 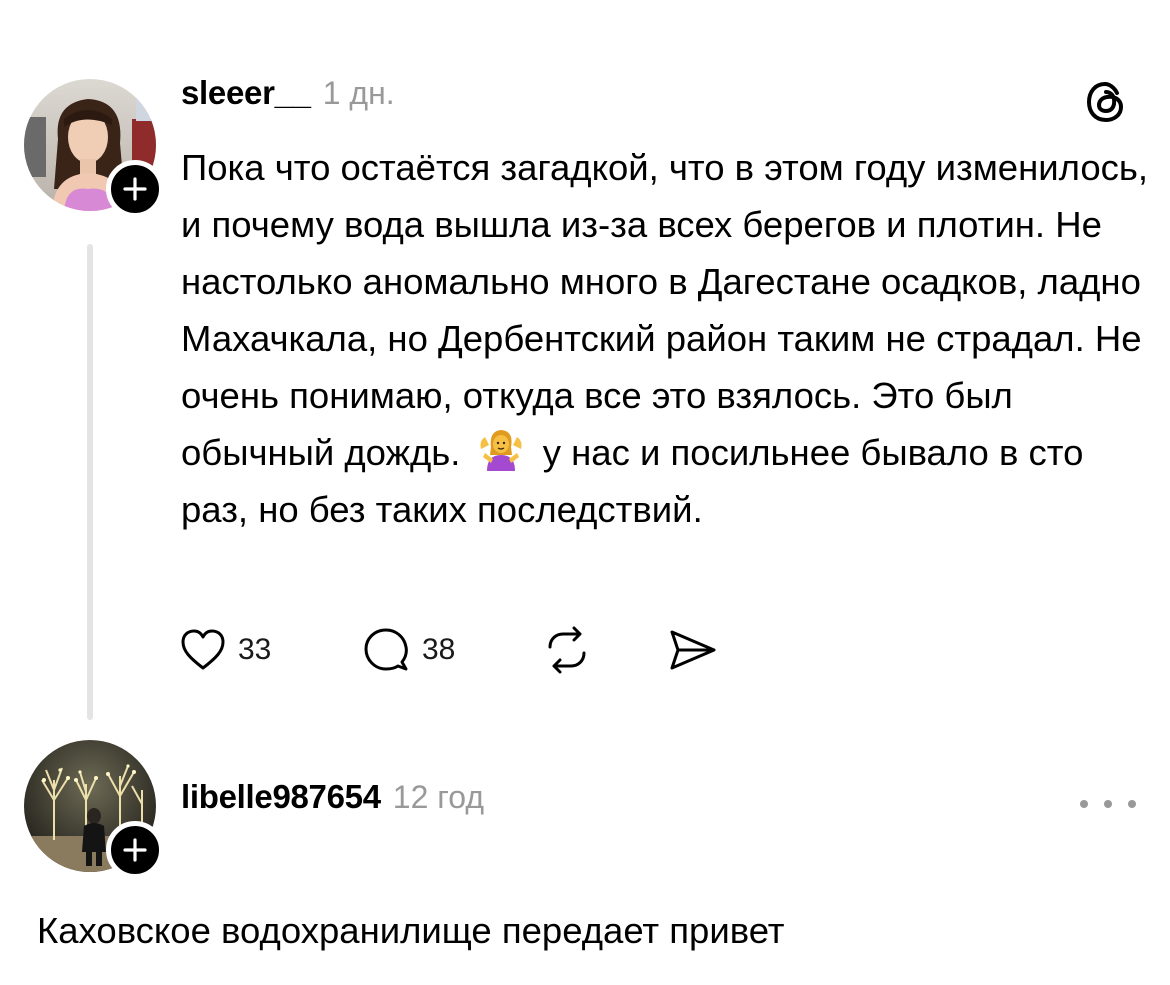 I want to click on comment-icon, so click(x=386, y=649).